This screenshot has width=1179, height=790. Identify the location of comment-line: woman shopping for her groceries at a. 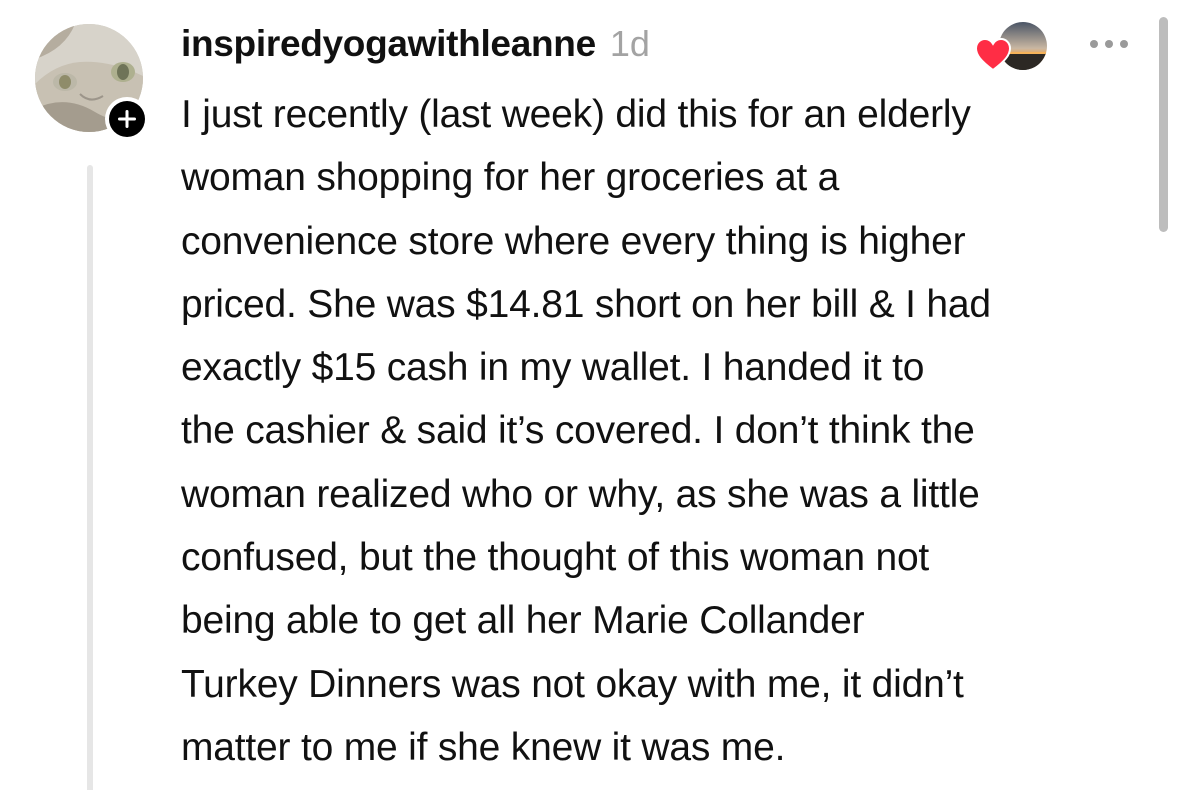
(510, 178).